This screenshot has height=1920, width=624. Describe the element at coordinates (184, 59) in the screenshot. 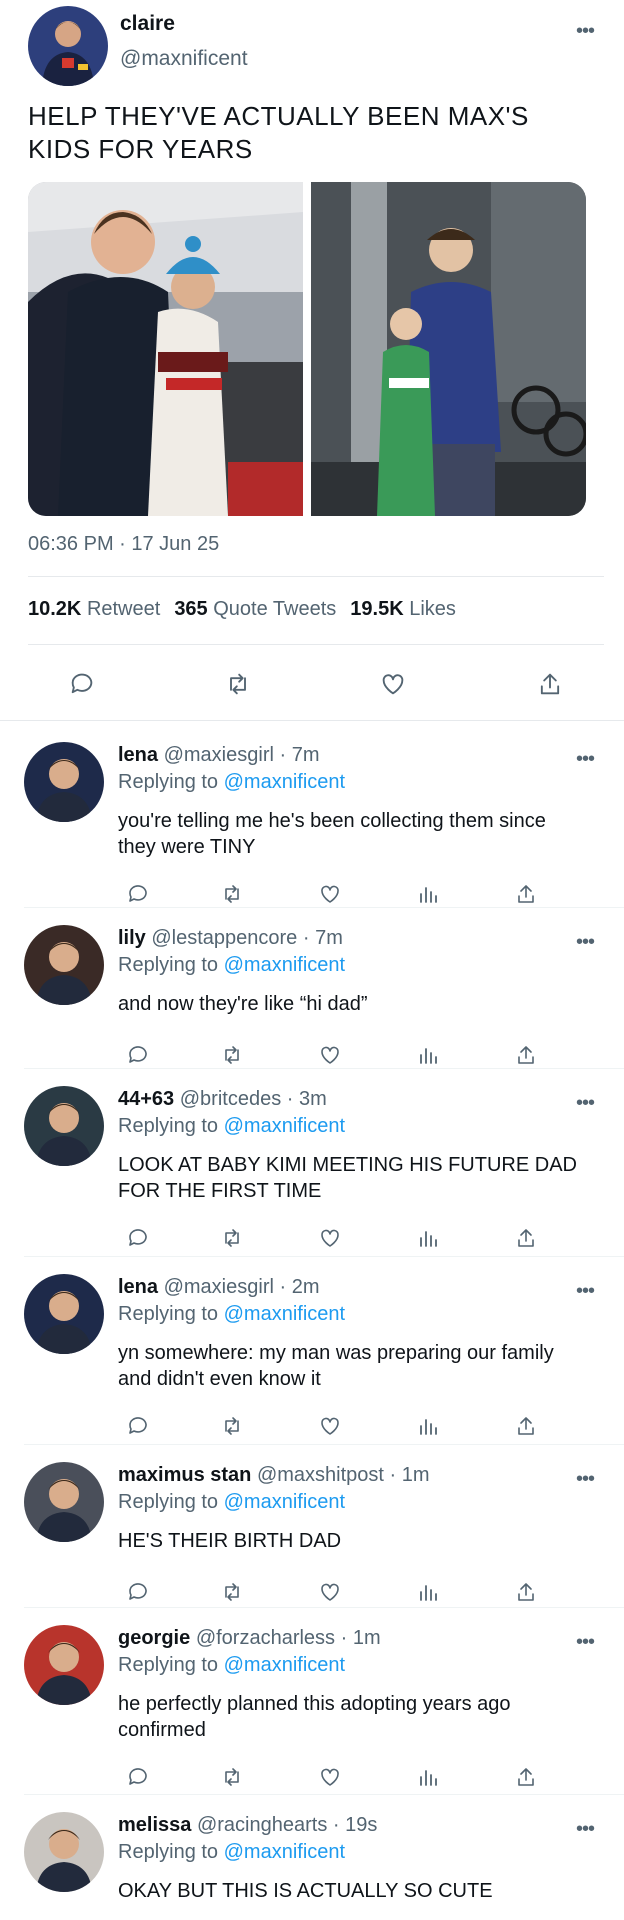

I see `author-handle: @maxnificent` at that location.